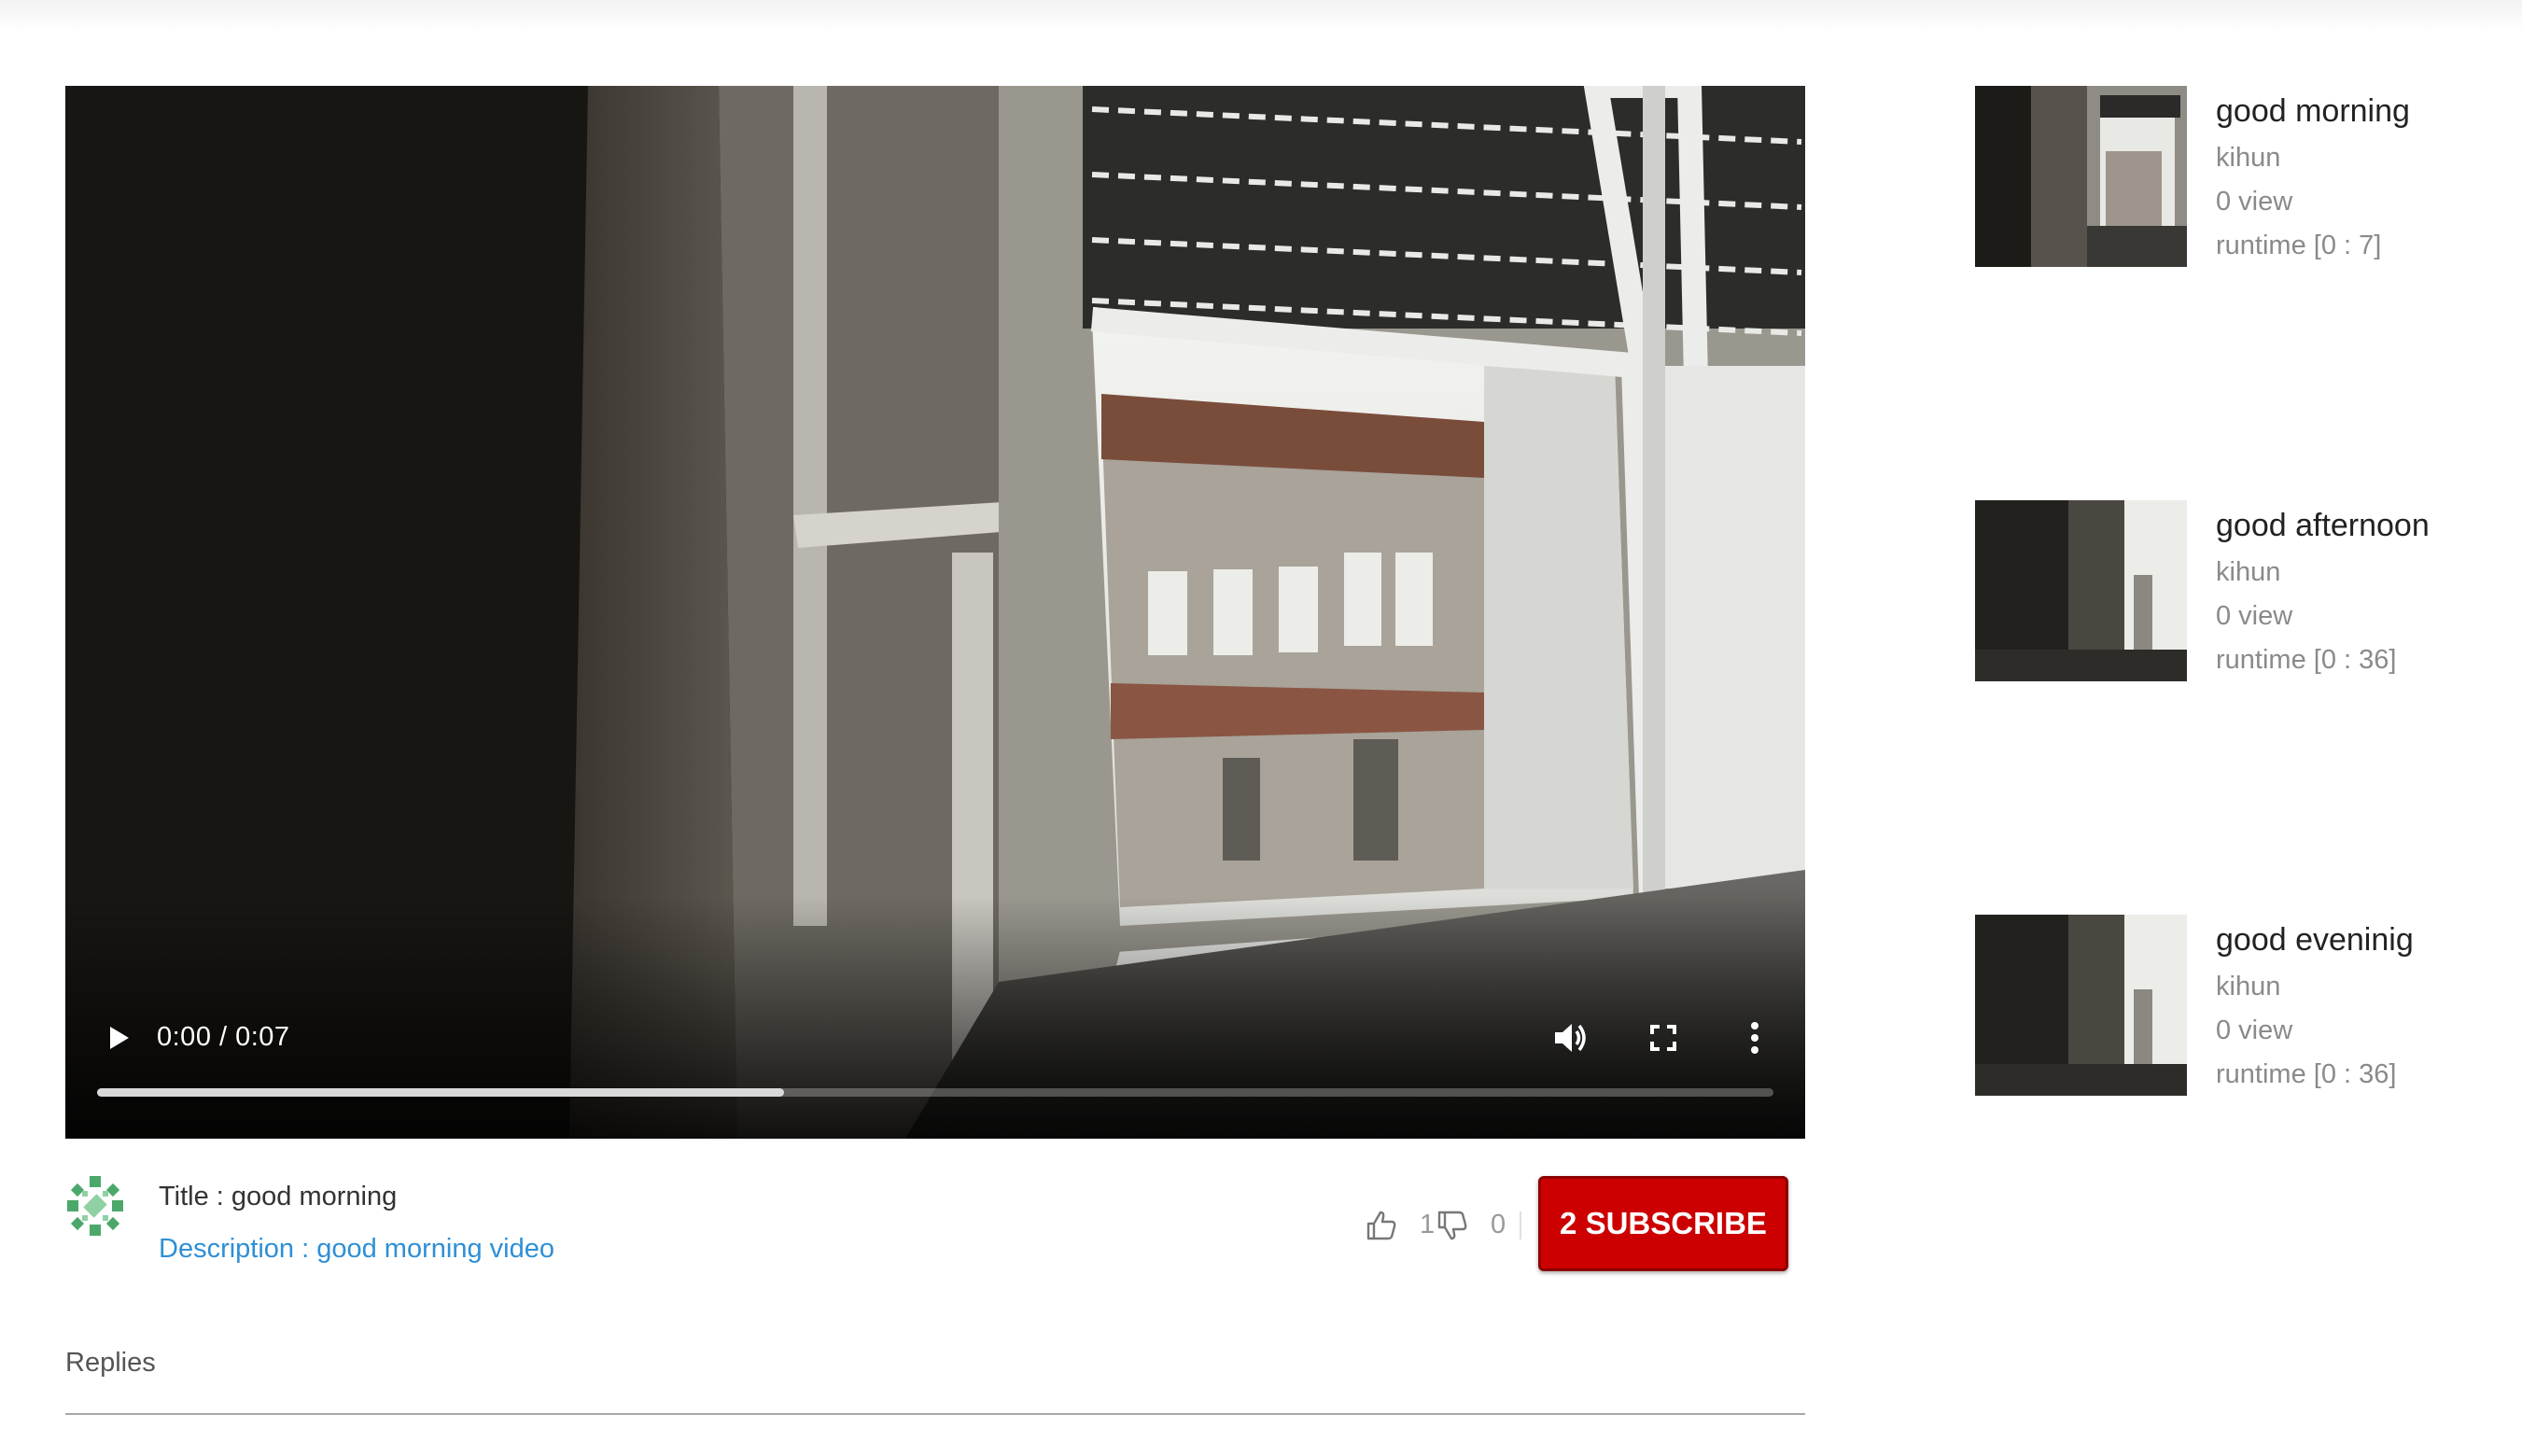 Image resolution: width=2522 pixels, height=1456 pixels. I want to click on thumbs-down-icon, so click(1452, 1225).